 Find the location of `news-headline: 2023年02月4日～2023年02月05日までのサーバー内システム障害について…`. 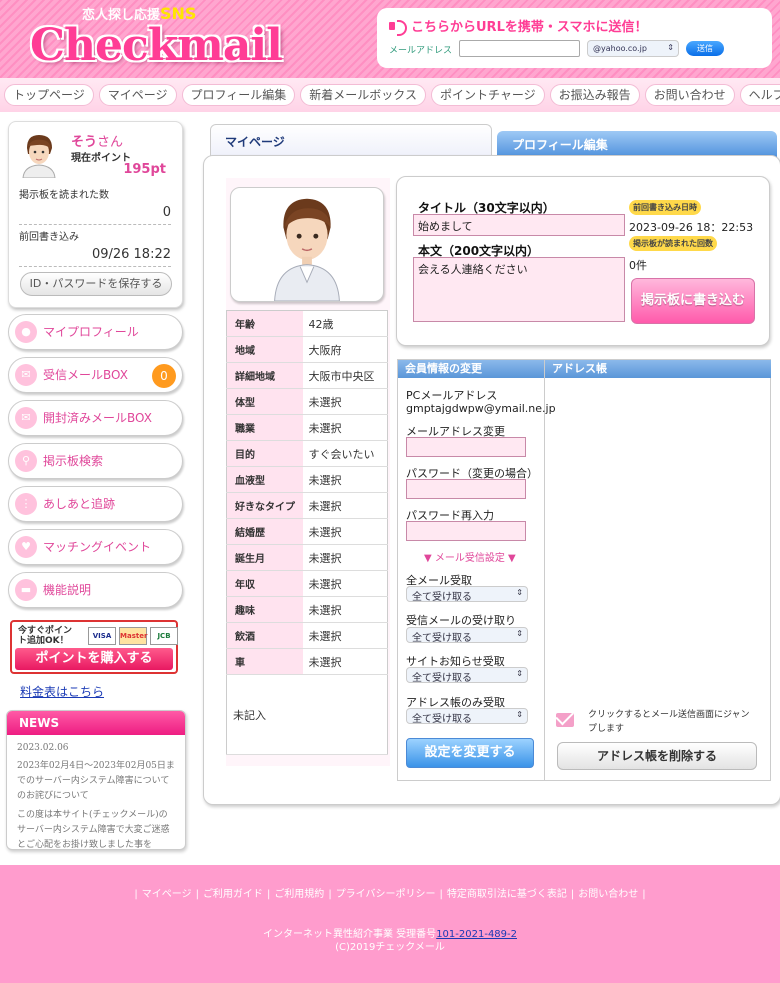

news-headline: 2023年02月4日～2023年02月05日までのサーバー内システム障害について… is located at coordinates (96, 781).